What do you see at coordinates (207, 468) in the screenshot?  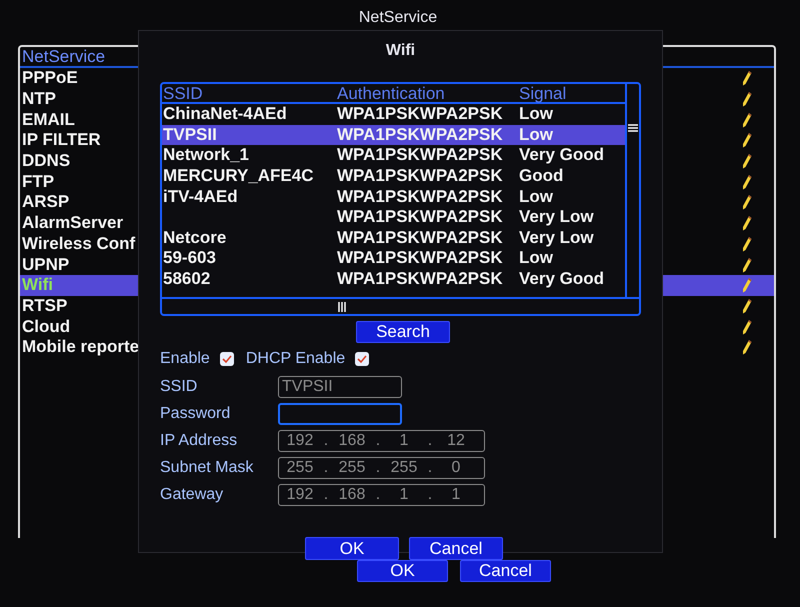 I see `field-label: Subnet Mask` at bounding box center [207, 468].